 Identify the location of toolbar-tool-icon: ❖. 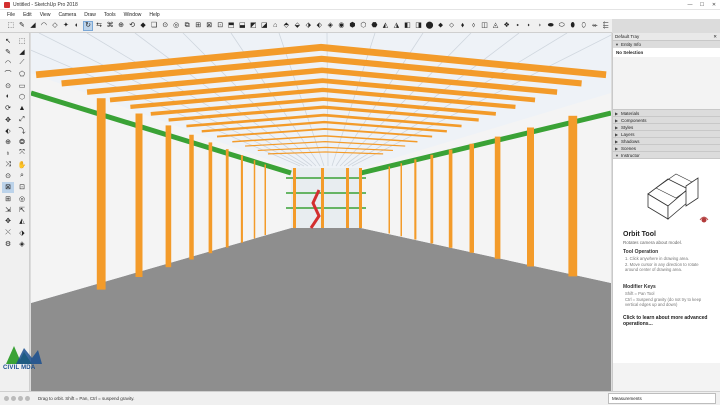
(507, 26).